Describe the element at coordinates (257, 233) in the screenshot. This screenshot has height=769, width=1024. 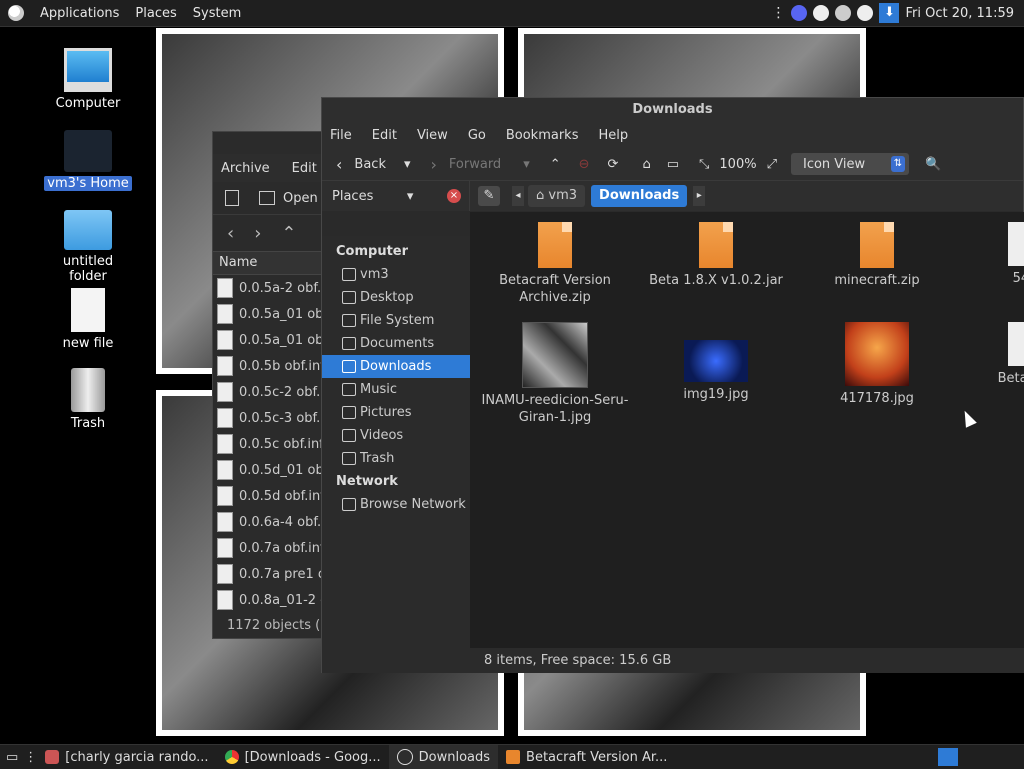
I see `forward-arrow-icon: ›` at that location.